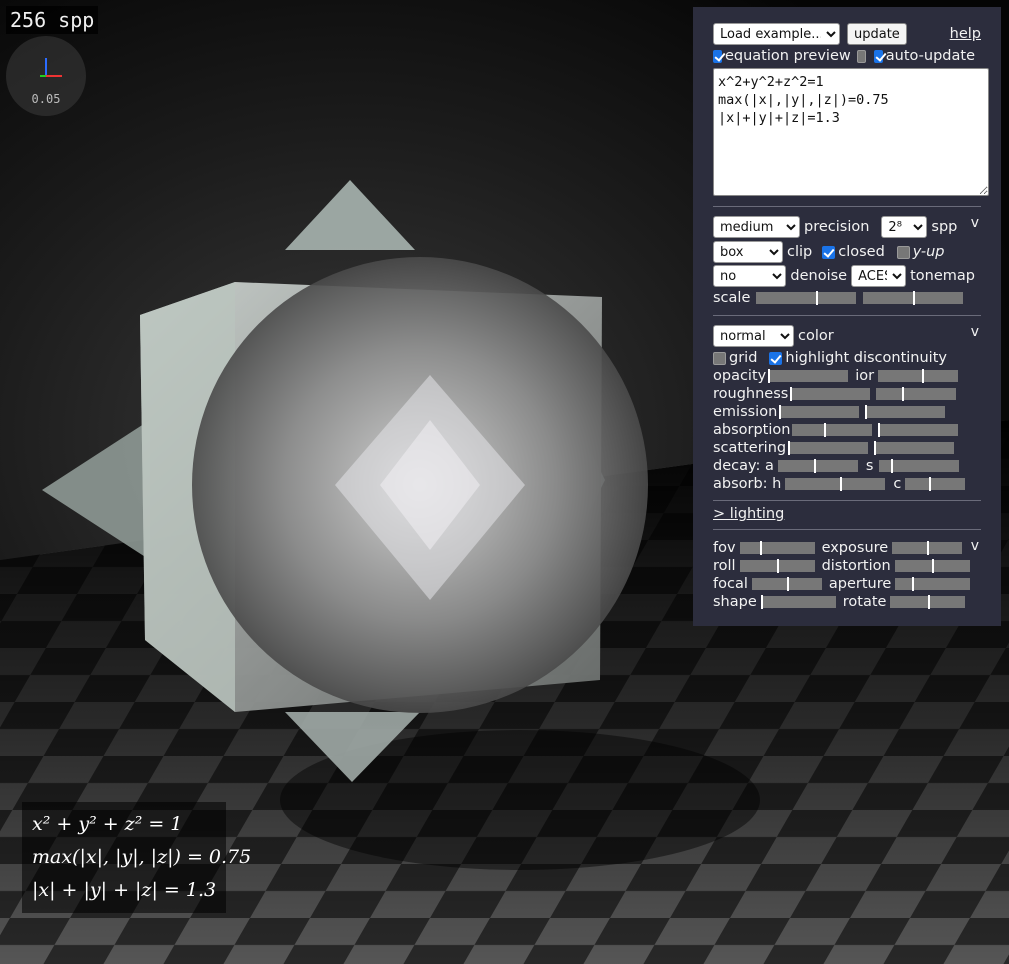 This screenshot has height=964, width=1009. What do you see at coordinates (918, 376) in the screenshot?
I see `ior-slider` at bounding box center [918, 376].